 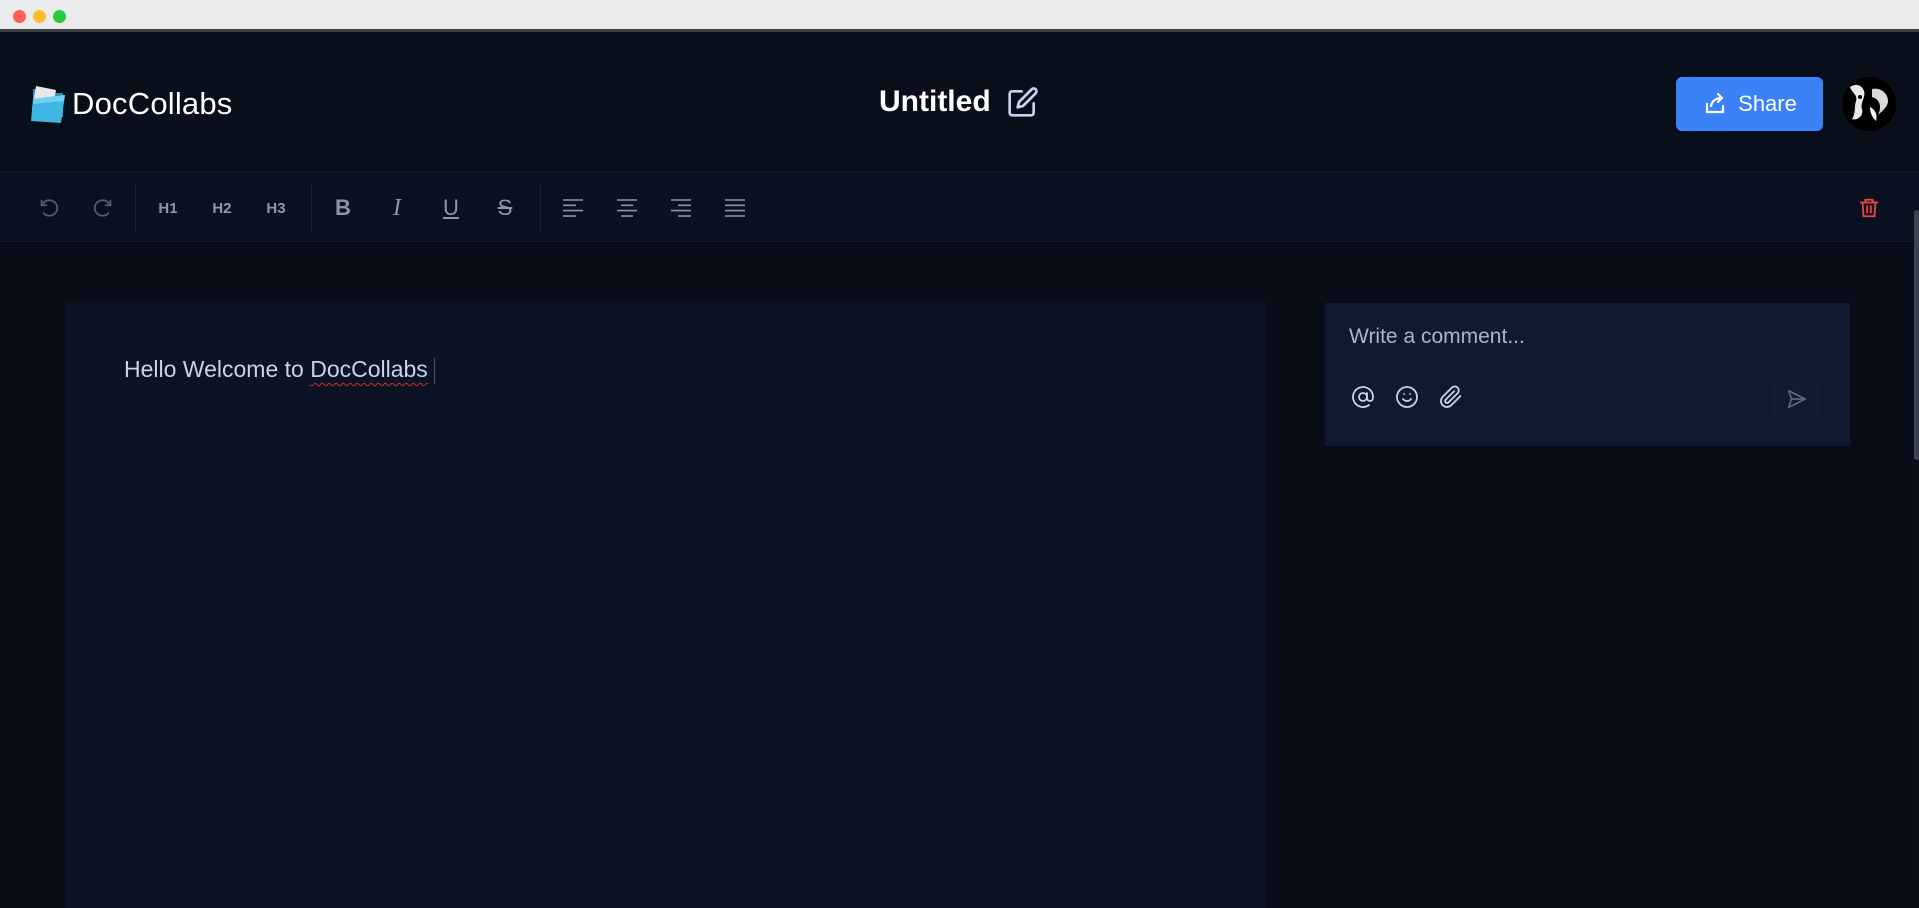 I want to click on minimize-window-button, so click(x=39, y=16).